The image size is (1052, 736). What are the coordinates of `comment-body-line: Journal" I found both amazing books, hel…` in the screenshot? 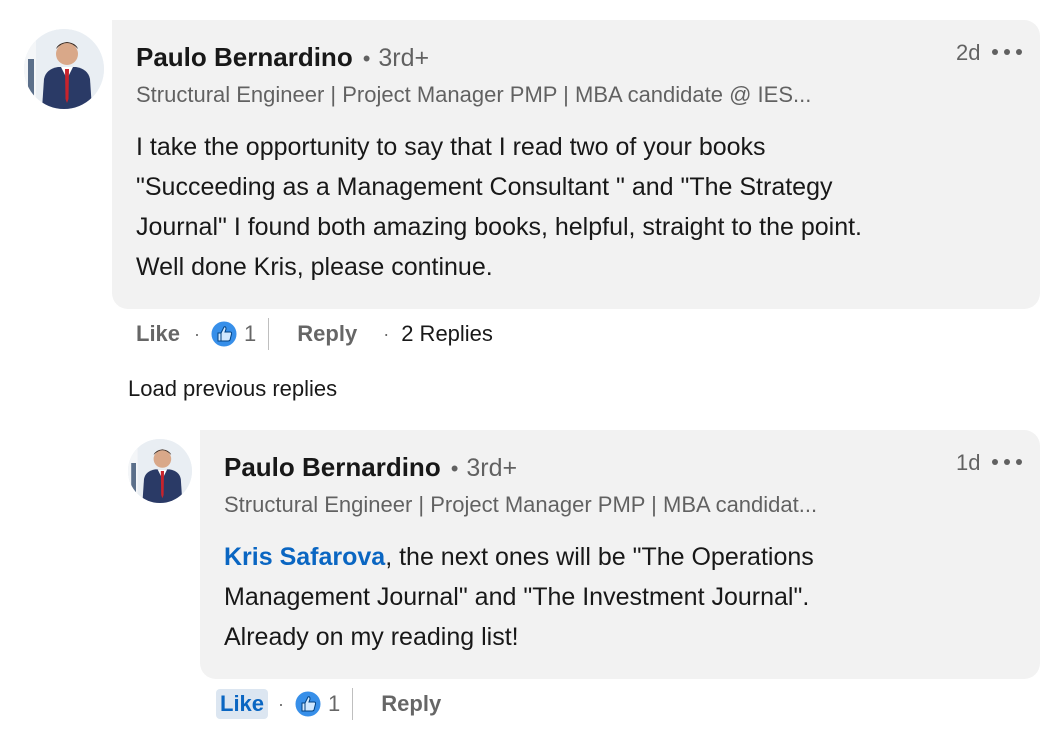 It's located at (499, 227).